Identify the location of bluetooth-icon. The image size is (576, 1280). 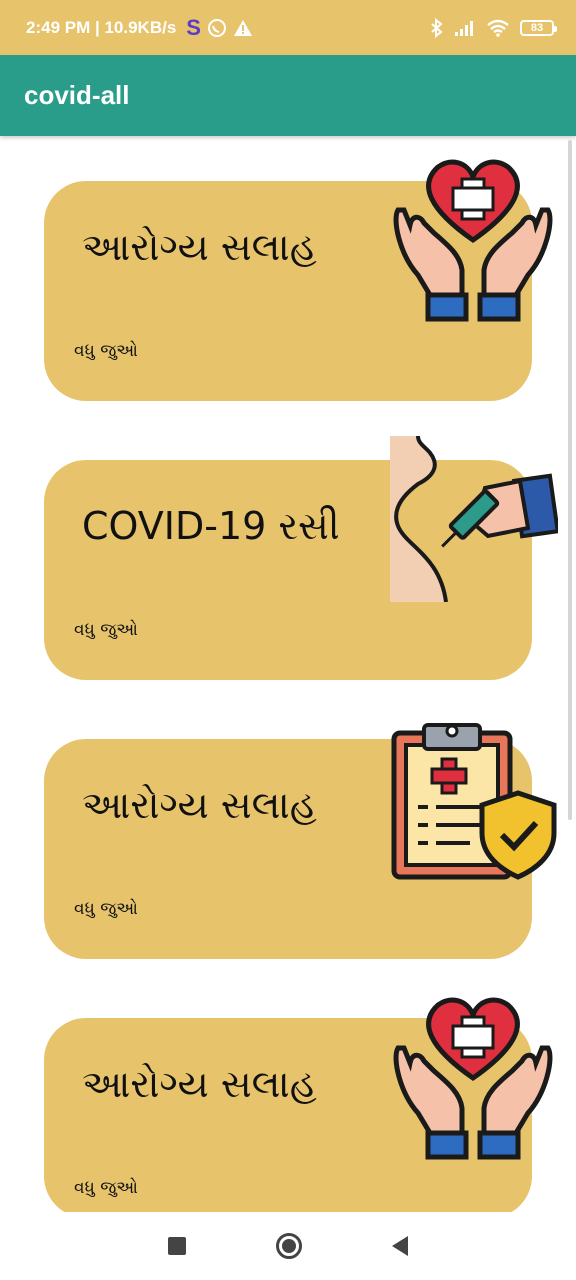
(437, 27).